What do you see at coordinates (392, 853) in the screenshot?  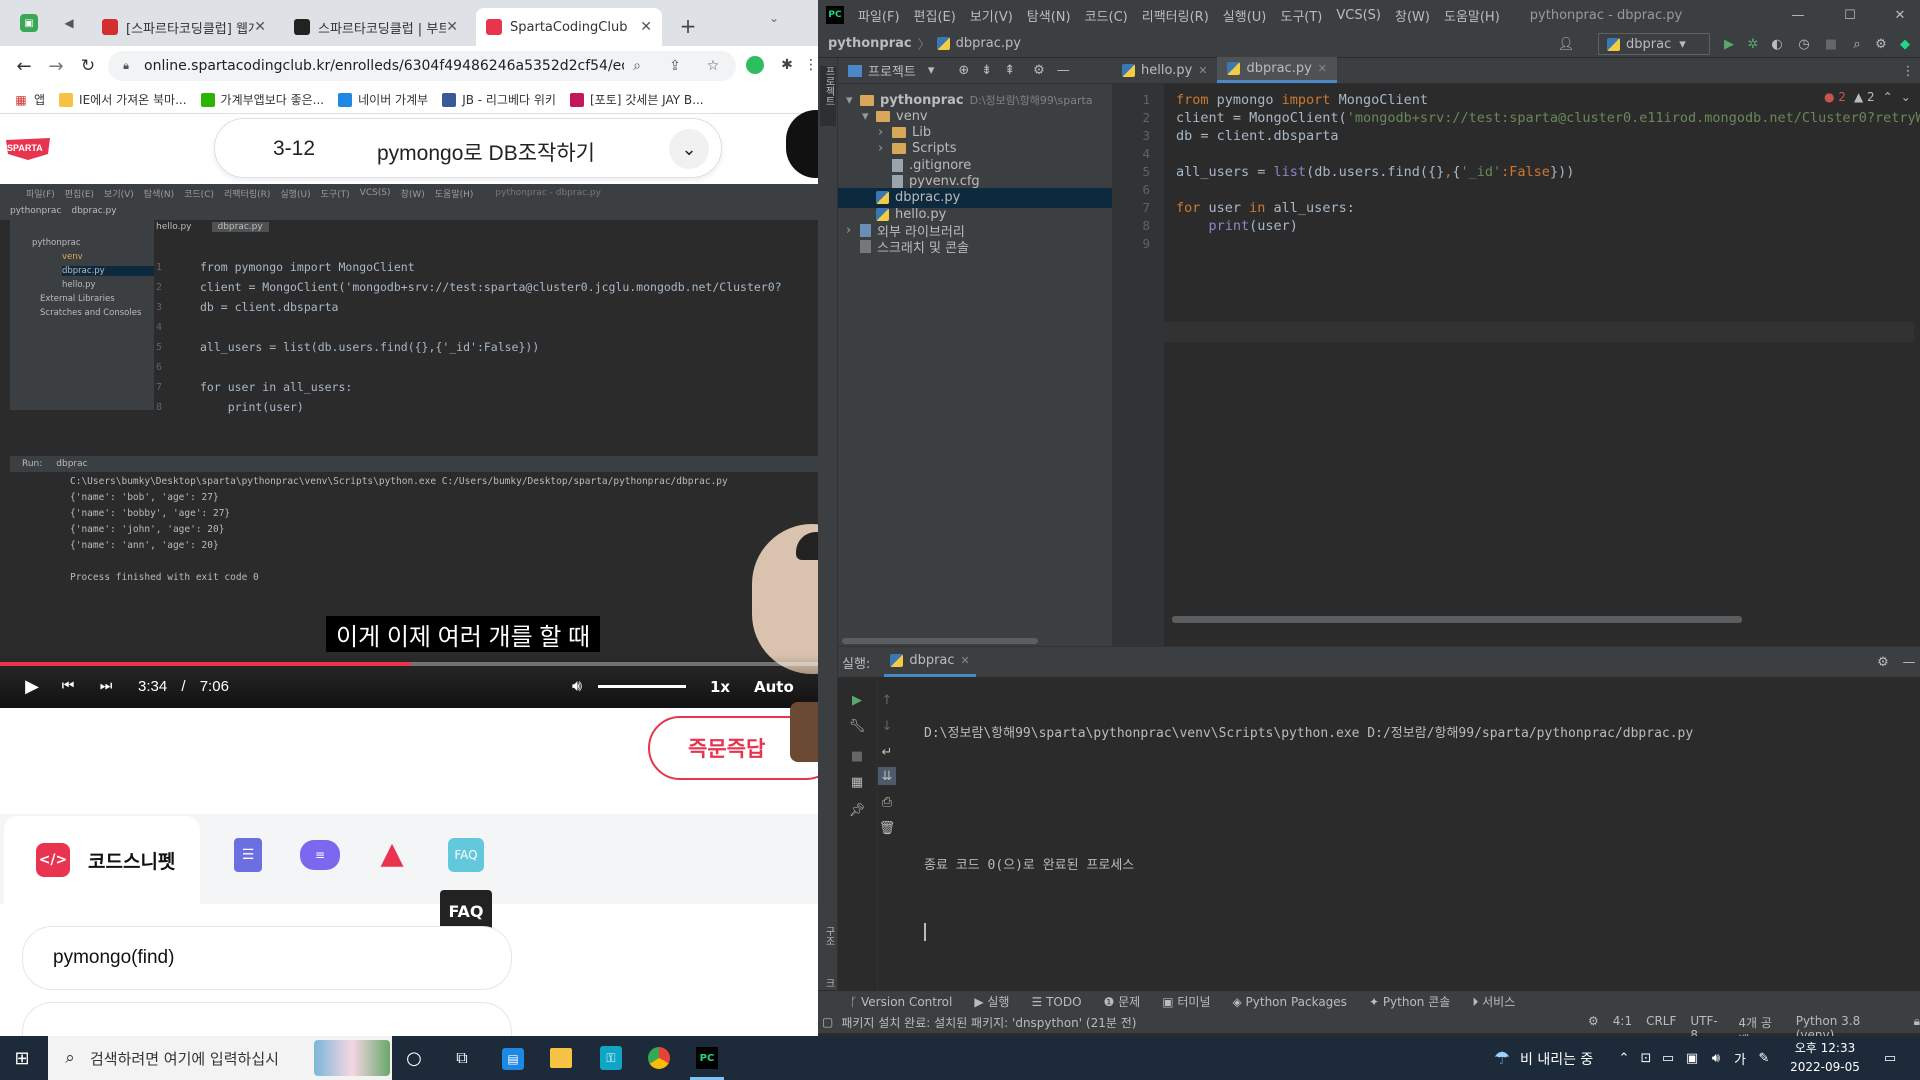 I see `warning-icon: ▲` at bounding box center [392, 853].